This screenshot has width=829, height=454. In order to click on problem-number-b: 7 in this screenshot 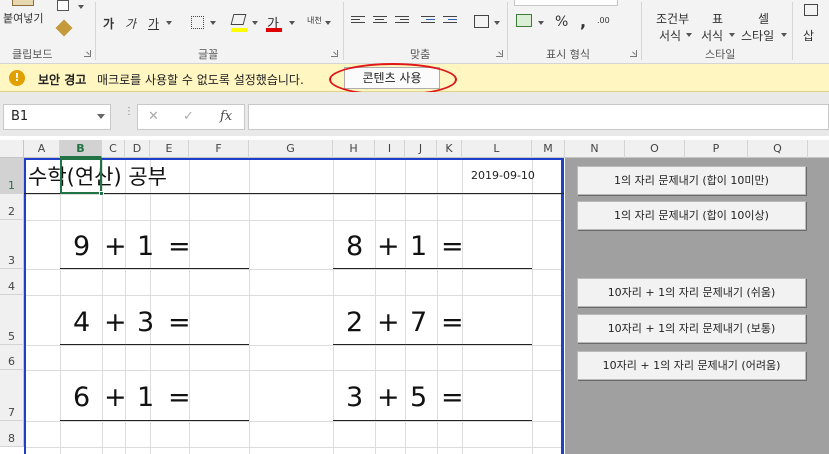, I will do `click(418, 323)`.